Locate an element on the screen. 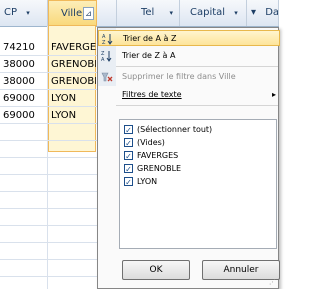 The height and width of the screenshot is (289, 320). clear-filter-icon is located at coordinates (107, 77).